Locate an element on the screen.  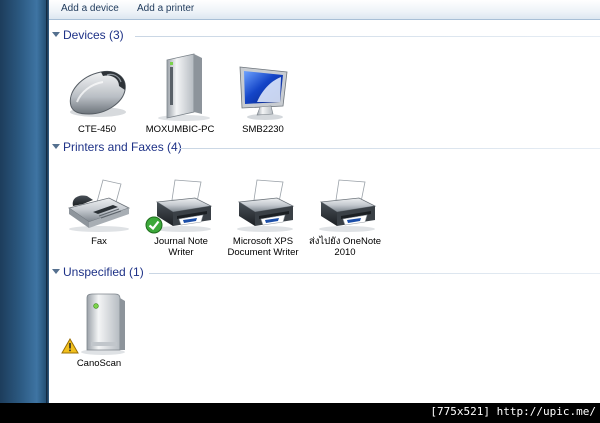
command-bar: Add a device Add a printer is located at coordinates (324, 10).